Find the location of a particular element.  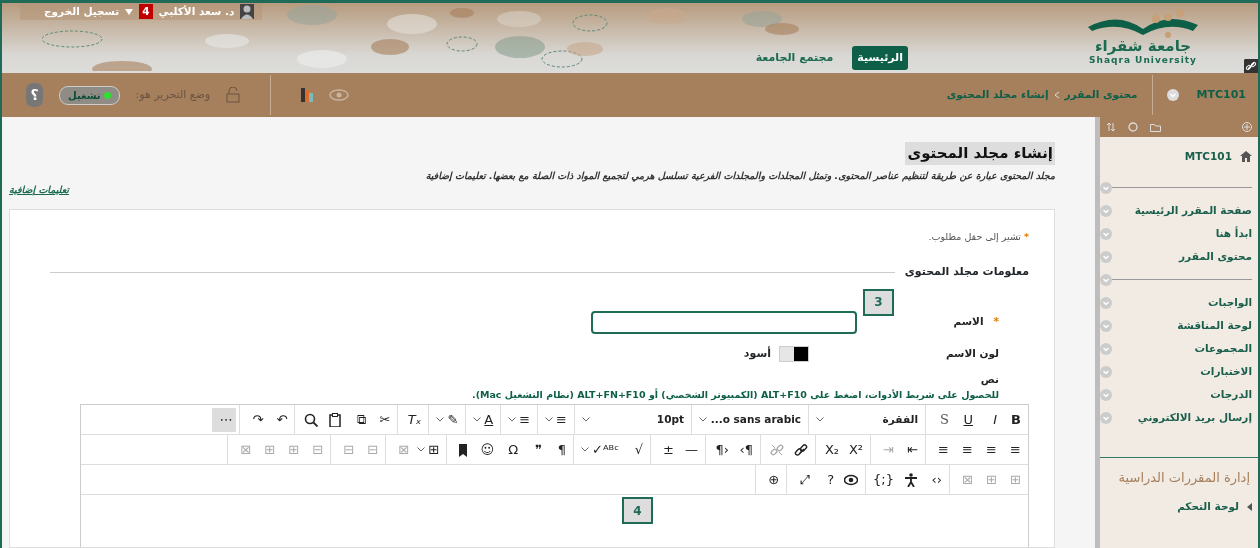

toolbar-button: ¶ is located at coordinates (558, 449).